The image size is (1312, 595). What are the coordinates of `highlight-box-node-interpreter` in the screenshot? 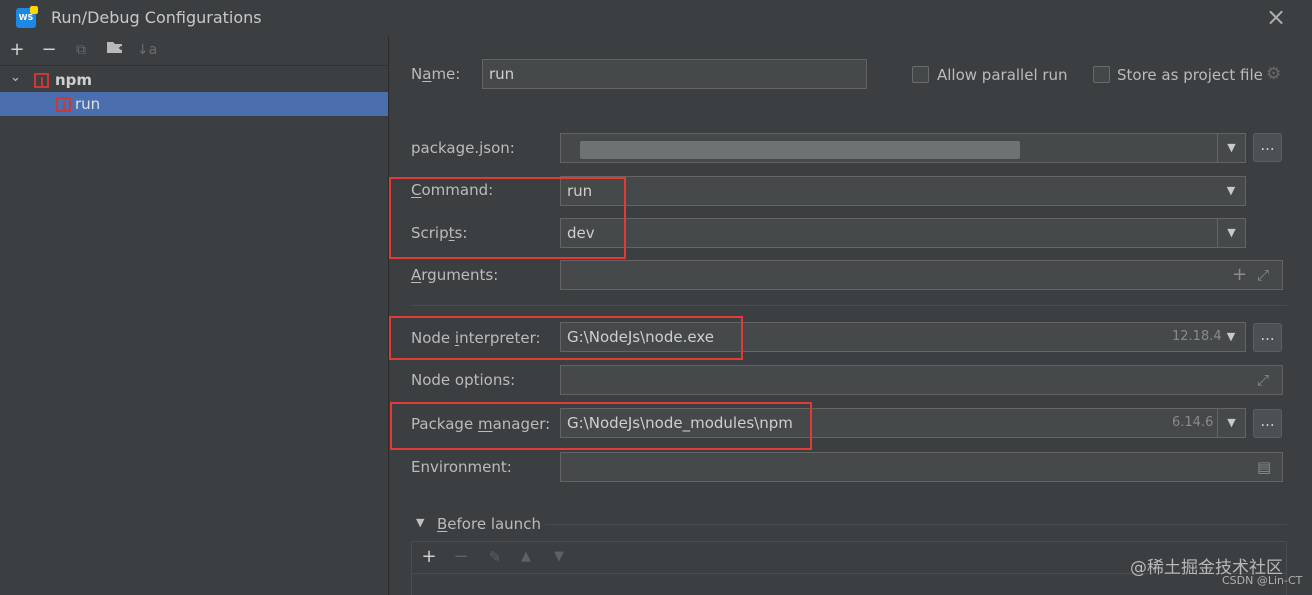 It's located at (566, 338).